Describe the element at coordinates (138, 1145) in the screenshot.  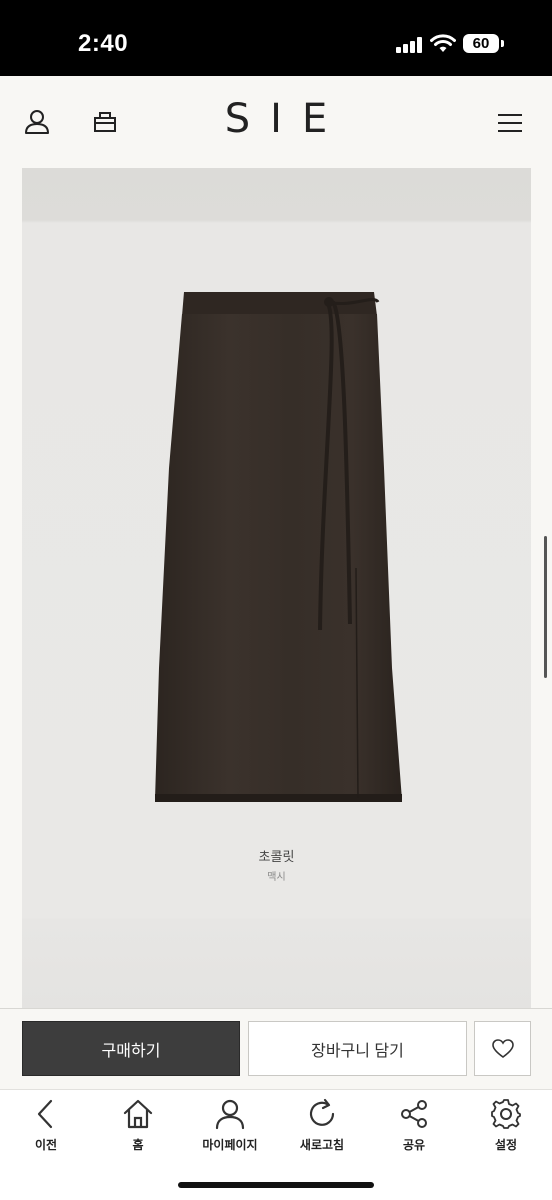
I see `nav-home-label: 홈` at that location.